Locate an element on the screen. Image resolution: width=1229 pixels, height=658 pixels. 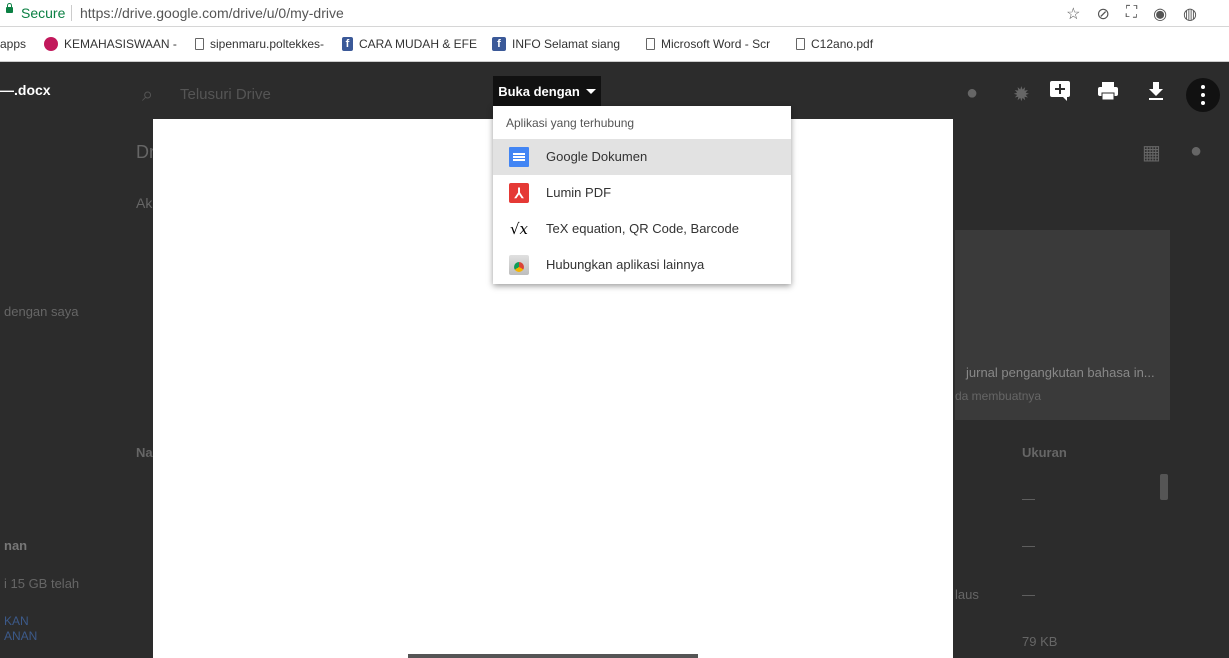
bookmark-microsoft-word: Microsoft Word - Scr is located at coordinates (711, 44).